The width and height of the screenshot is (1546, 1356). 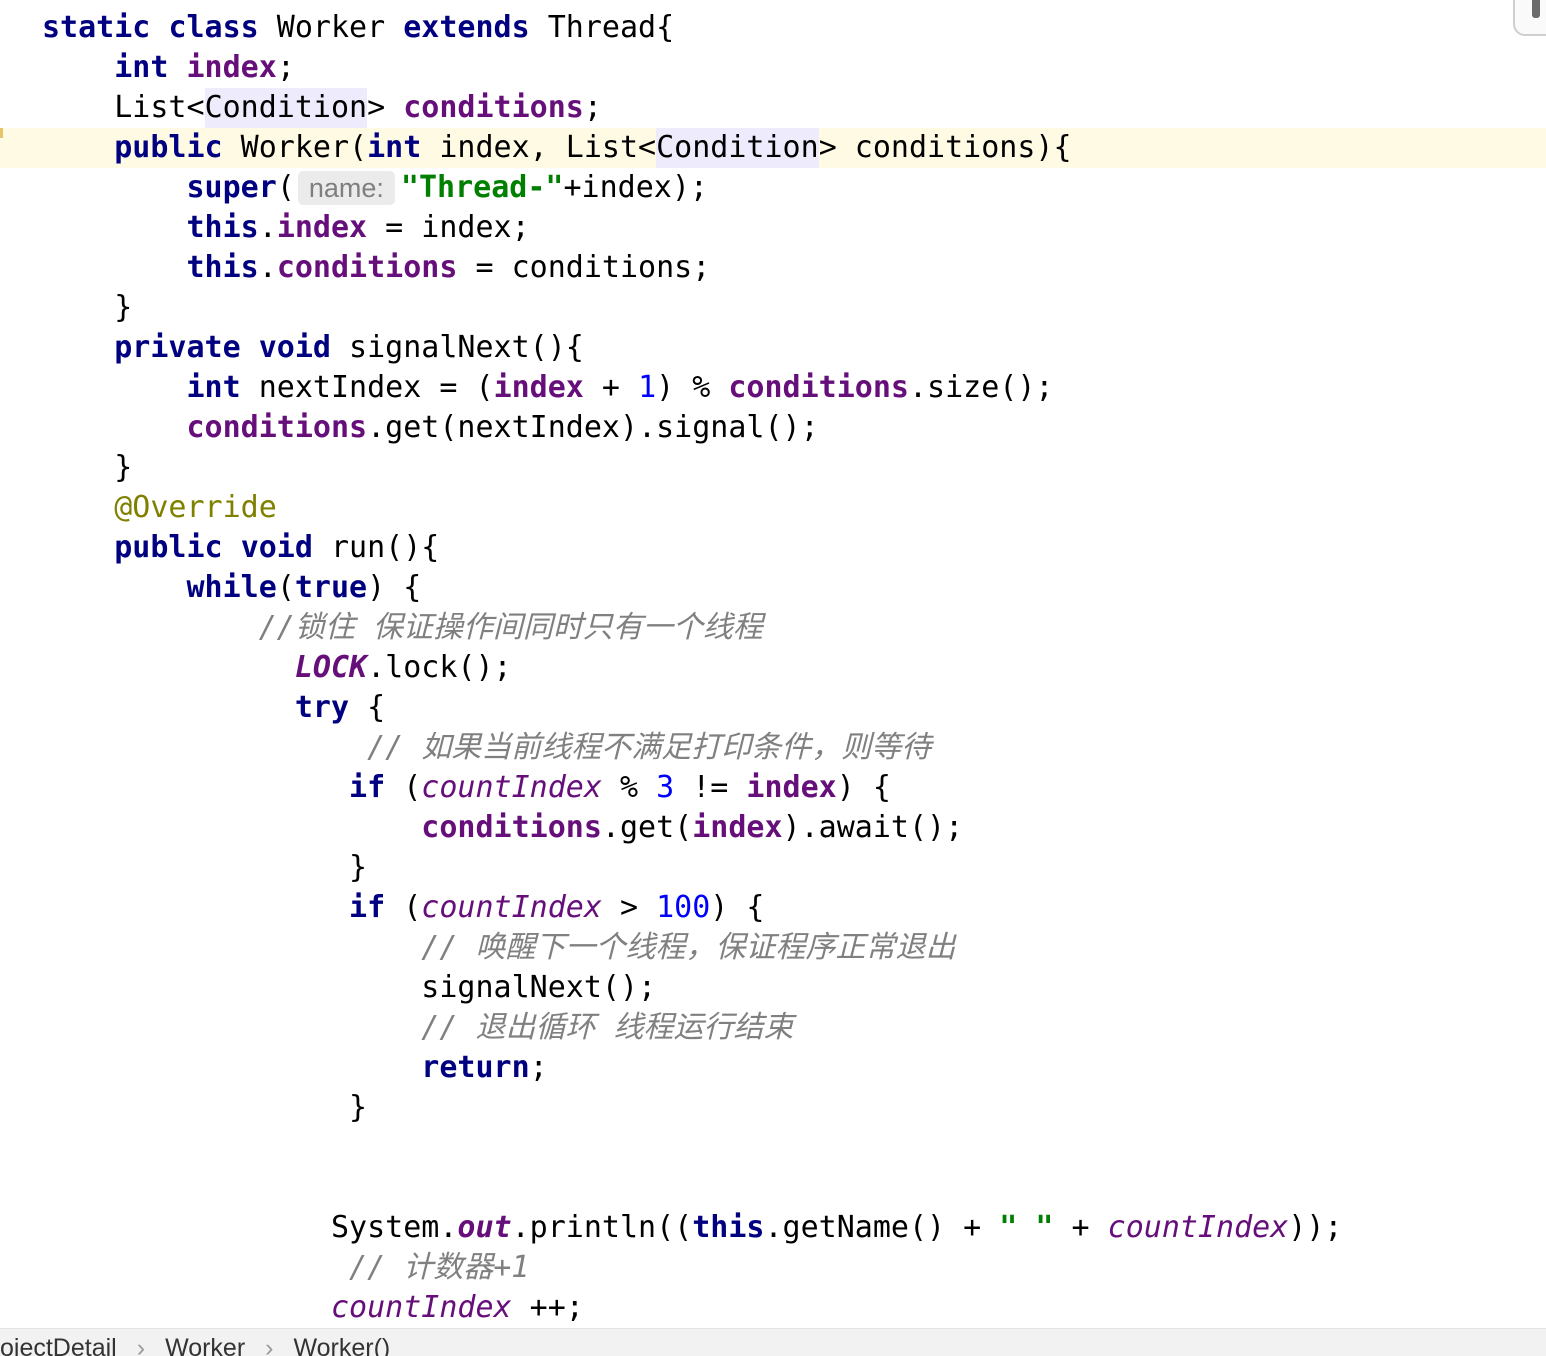 I want to click on code-text: .lock();, so click(x=439, y=667).